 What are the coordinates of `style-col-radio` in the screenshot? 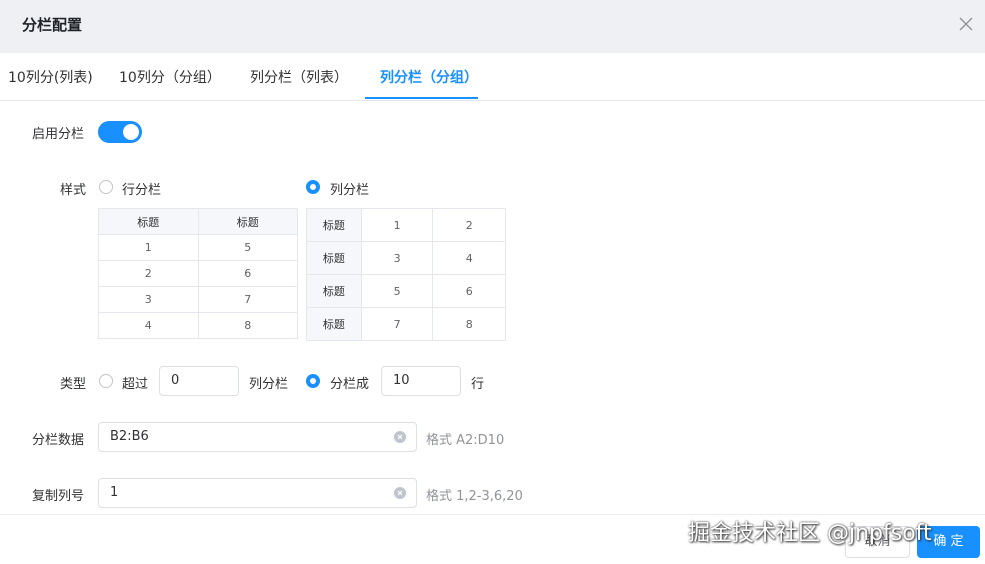 It's located at (313, 187).